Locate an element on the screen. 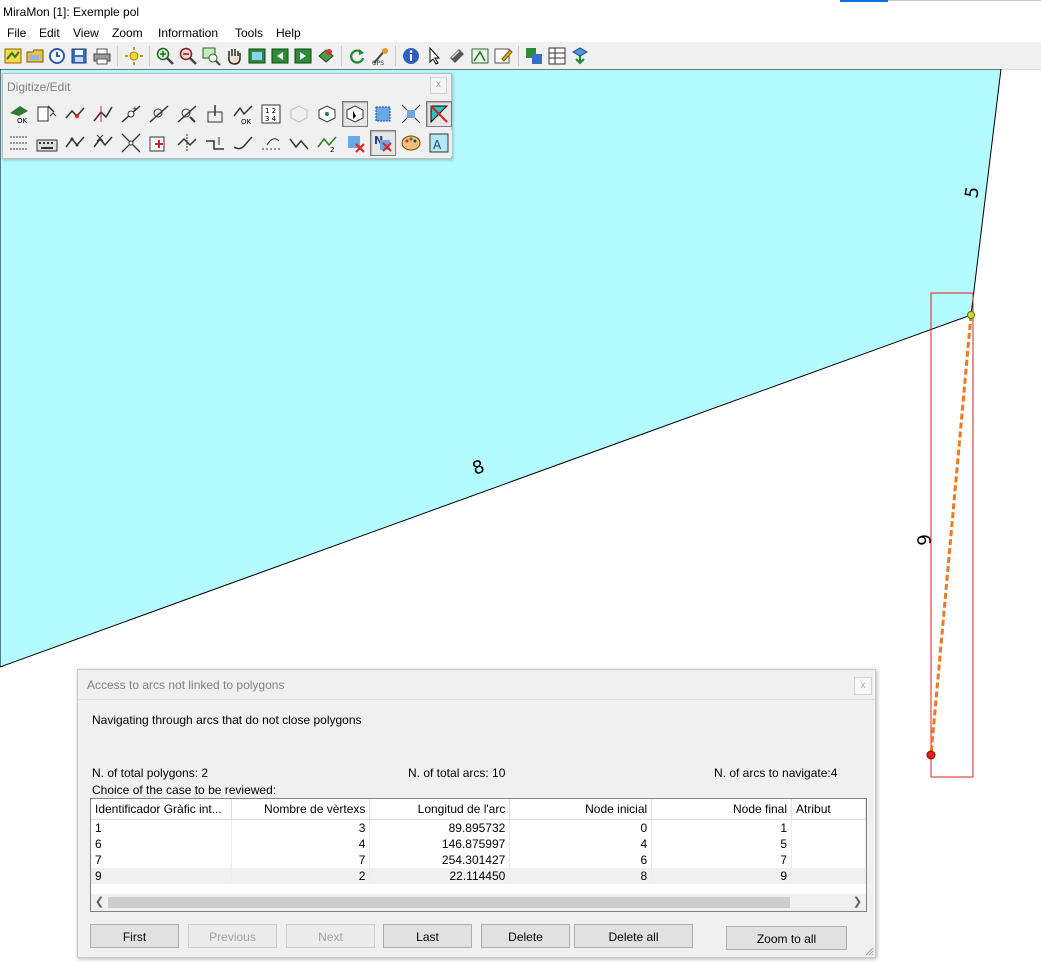 This screenshot has height=980, width=1041. digitize-edit-palette: Digitize/Edit x OK + OK 1 23 4 2 N A is located at coordinates (227, 116).